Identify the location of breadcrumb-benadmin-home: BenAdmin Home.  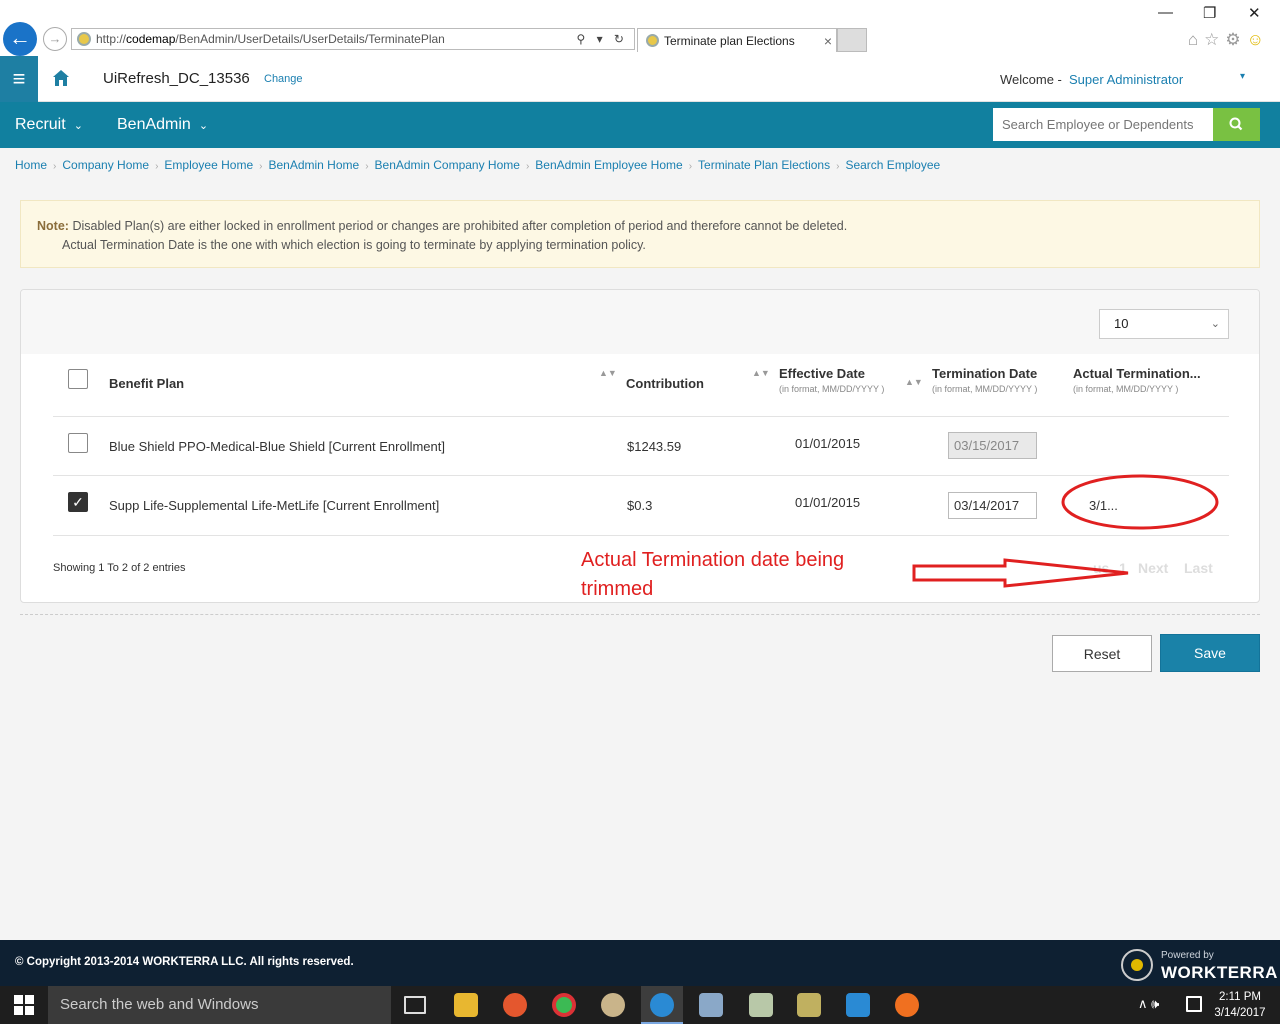
(313, 165).